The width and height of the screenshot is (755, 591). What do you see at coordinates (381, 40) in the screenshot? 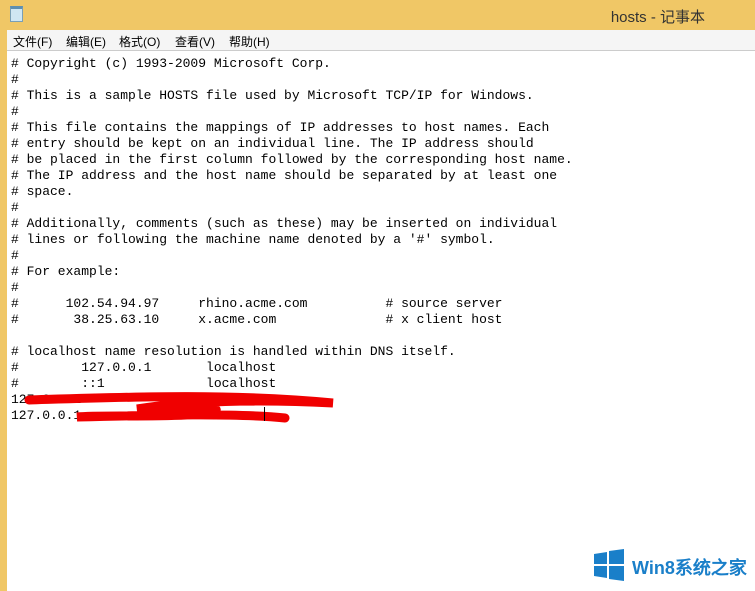
I see `menu-bar: 文件(F) 编辑(E) 格式(O) 查看(V) 帮助(H)` at bounding box center [381, 40].